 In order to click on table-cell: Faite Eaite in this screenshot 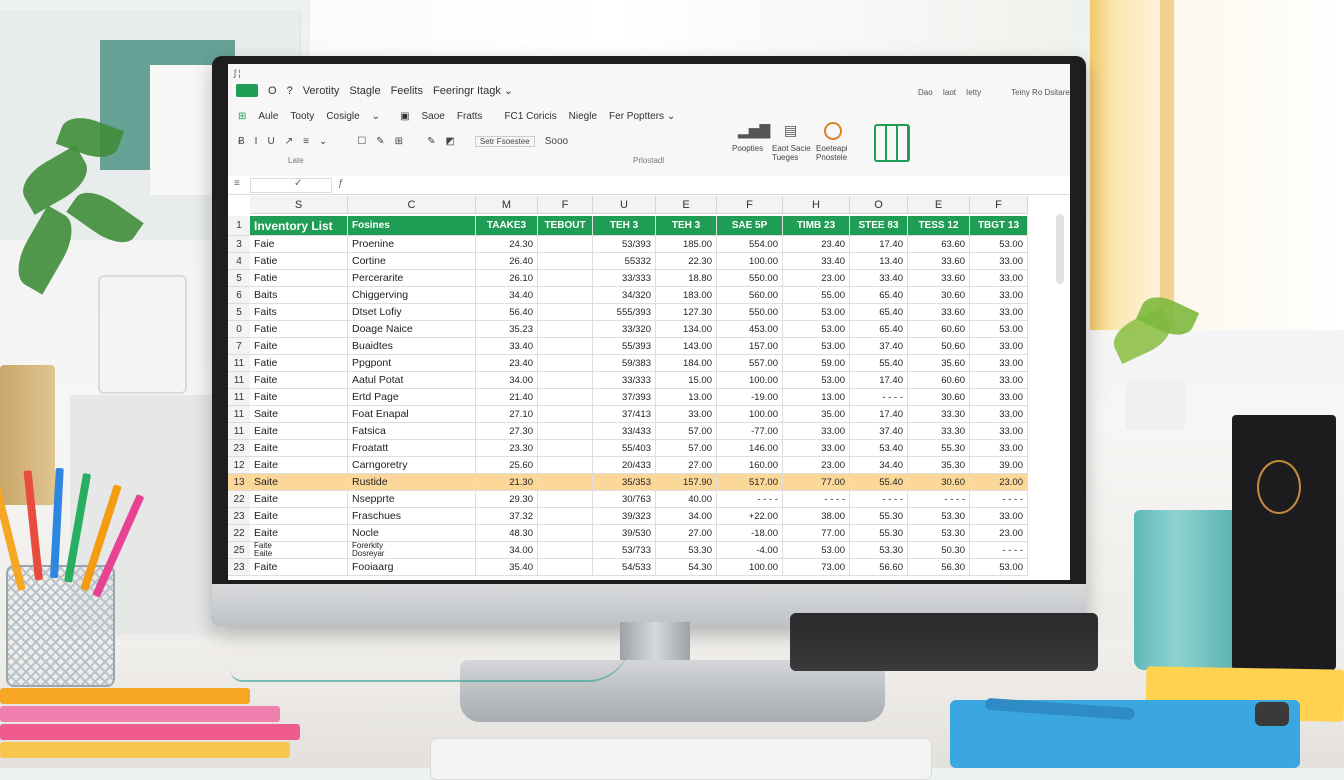, I will do `click(299, 550)`.